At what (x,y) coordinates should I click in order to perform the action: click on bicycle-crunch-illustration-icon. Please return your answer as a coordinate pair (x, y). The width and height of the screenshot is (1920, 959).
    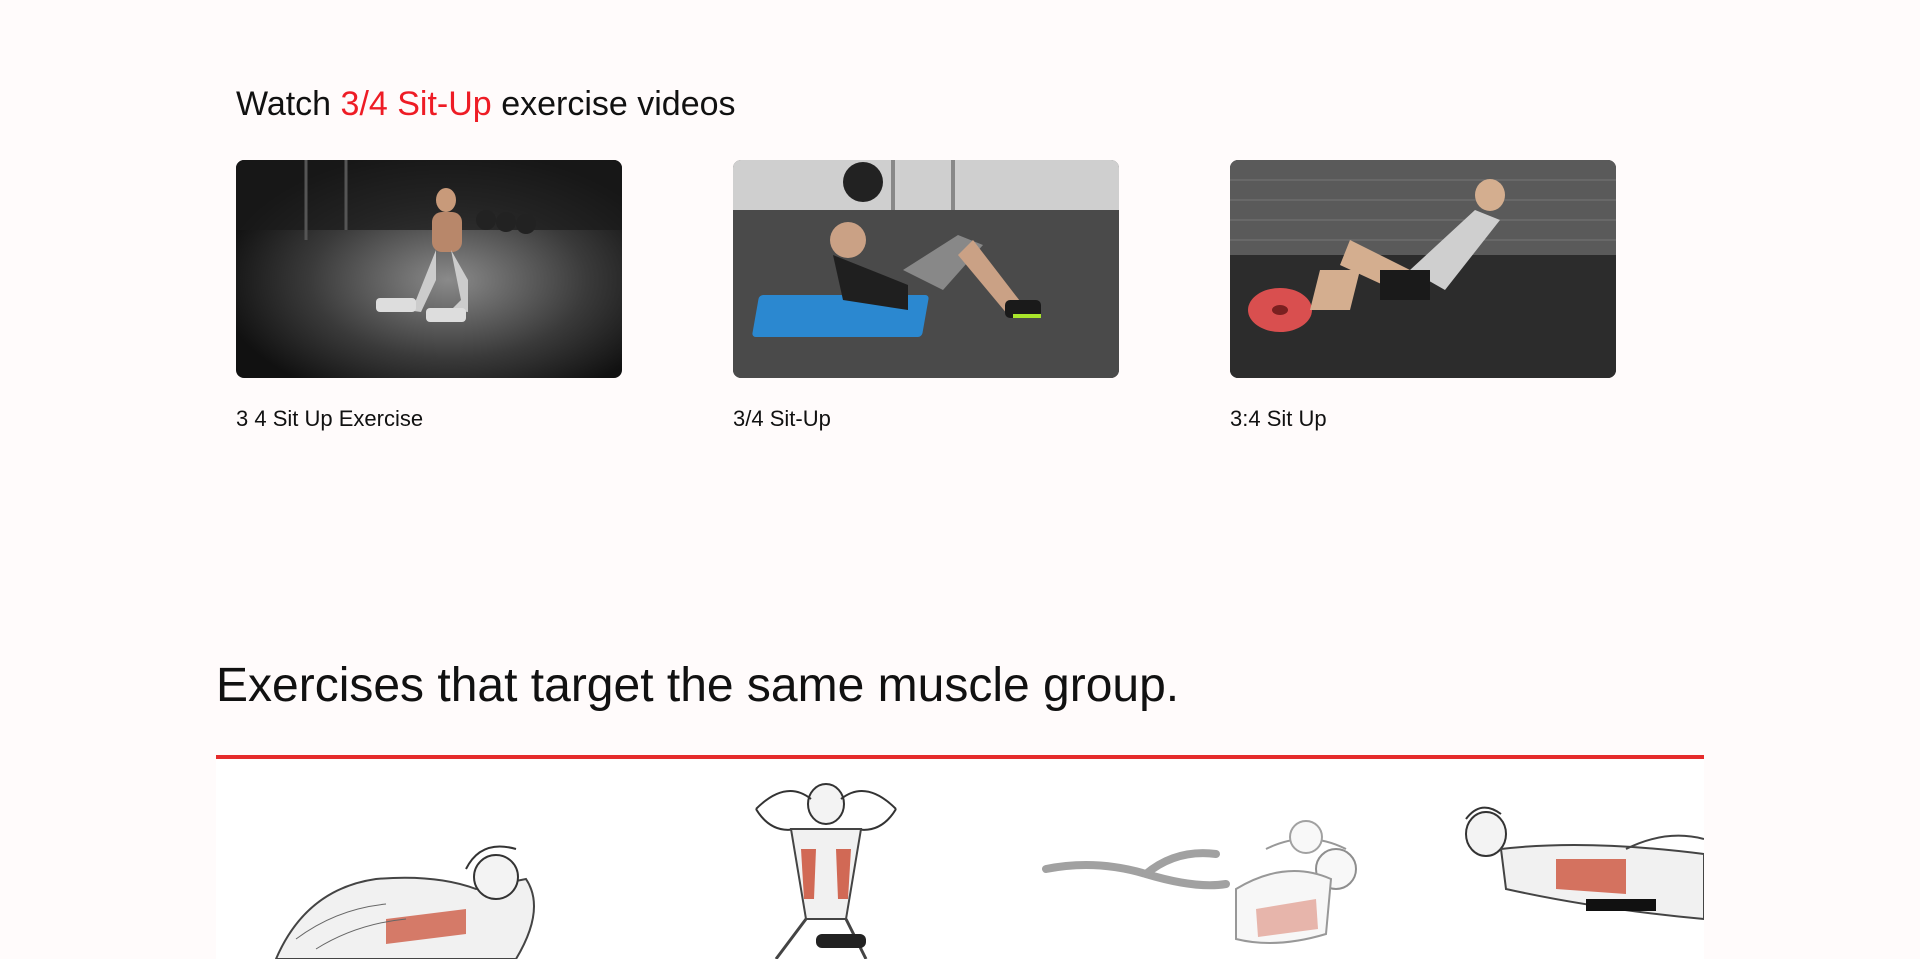
    Looking at the image, I should click on (1199, 882).